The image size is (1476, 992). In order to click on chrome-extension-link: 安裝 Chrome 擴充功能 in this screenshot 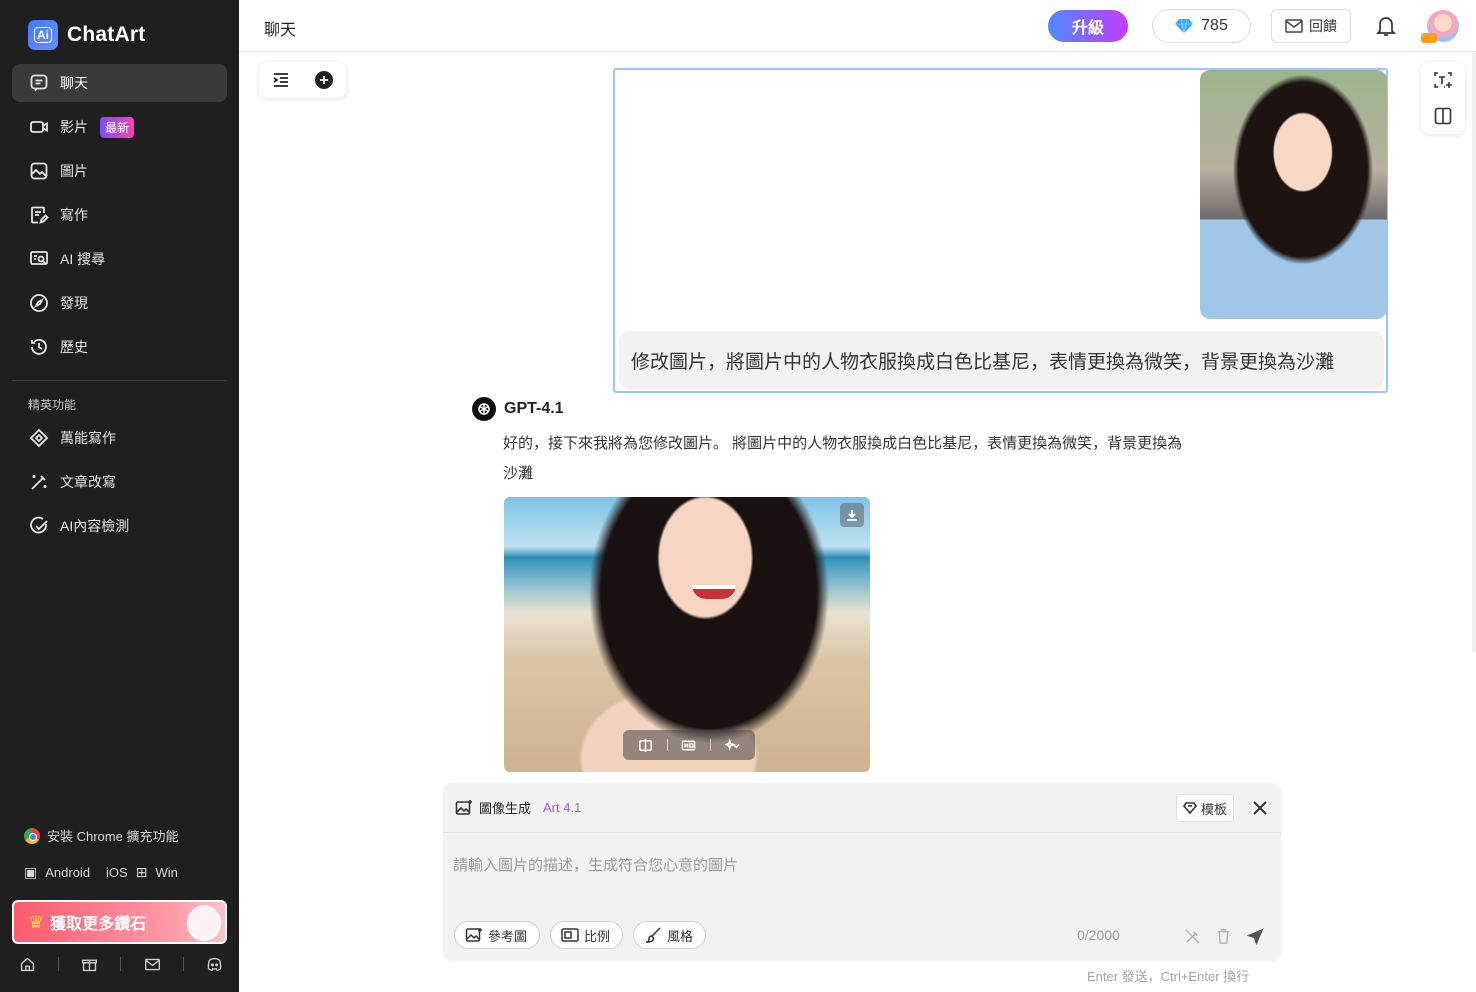, I will do `click(101, 835)`.